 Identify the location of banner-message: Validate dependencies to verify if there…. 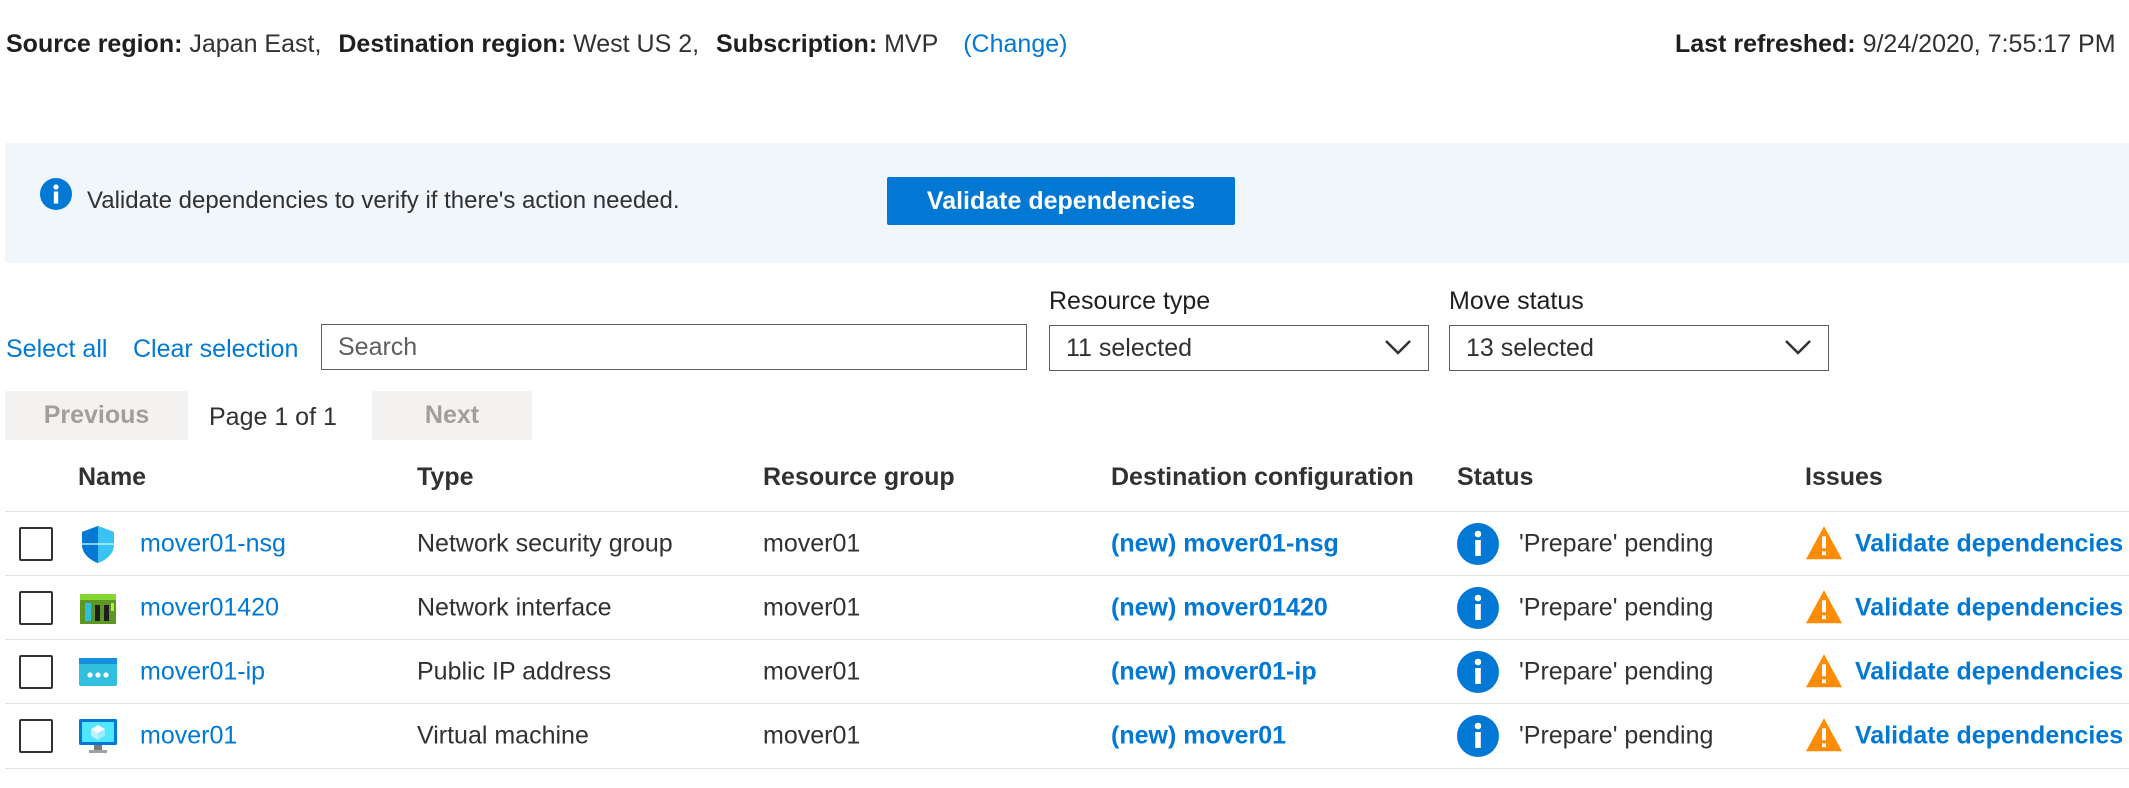
(383, 200).